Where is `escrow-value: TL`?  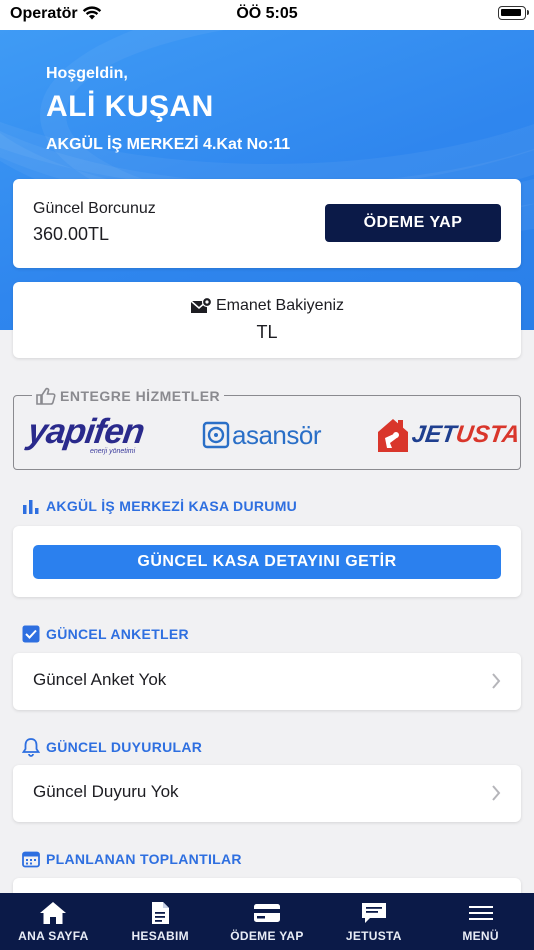
escrow-value: TL is located at coordinates (267, 332).